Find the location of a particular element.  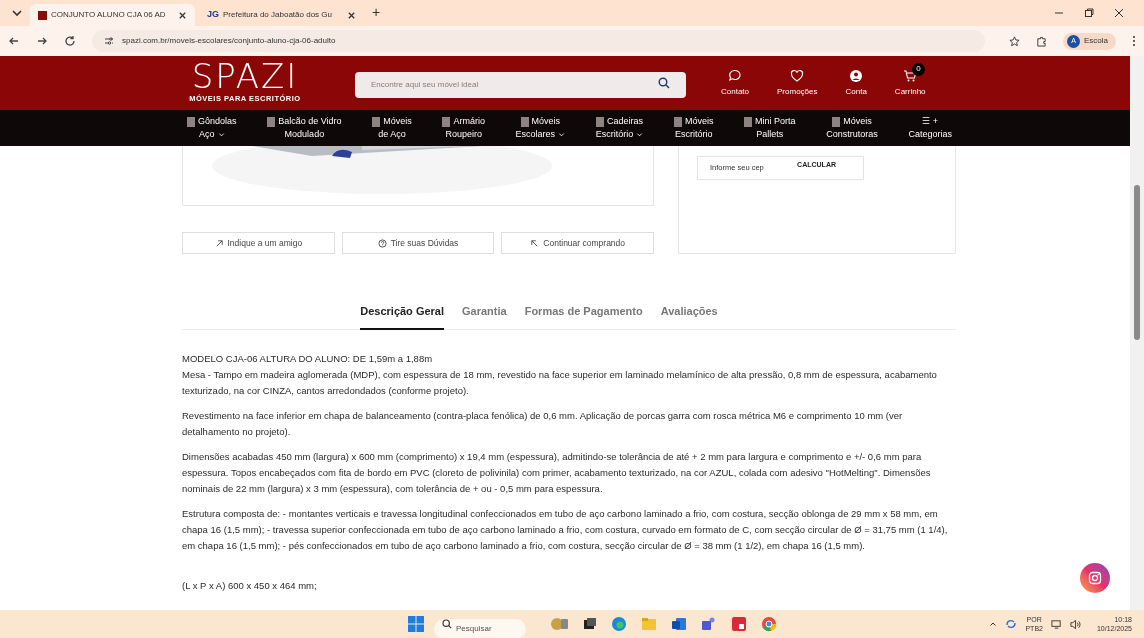

tab: Formas de Pagamento is located at coordinates (583, 316).